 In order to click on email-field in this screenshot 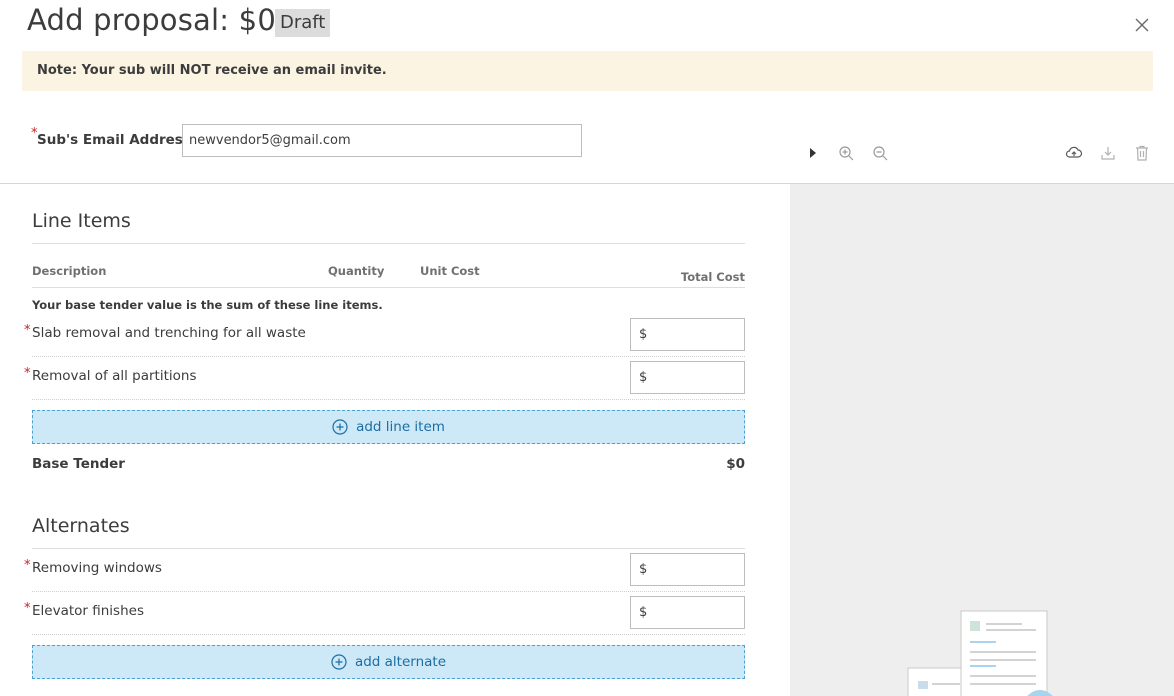, I will do `click(382, 140)`.